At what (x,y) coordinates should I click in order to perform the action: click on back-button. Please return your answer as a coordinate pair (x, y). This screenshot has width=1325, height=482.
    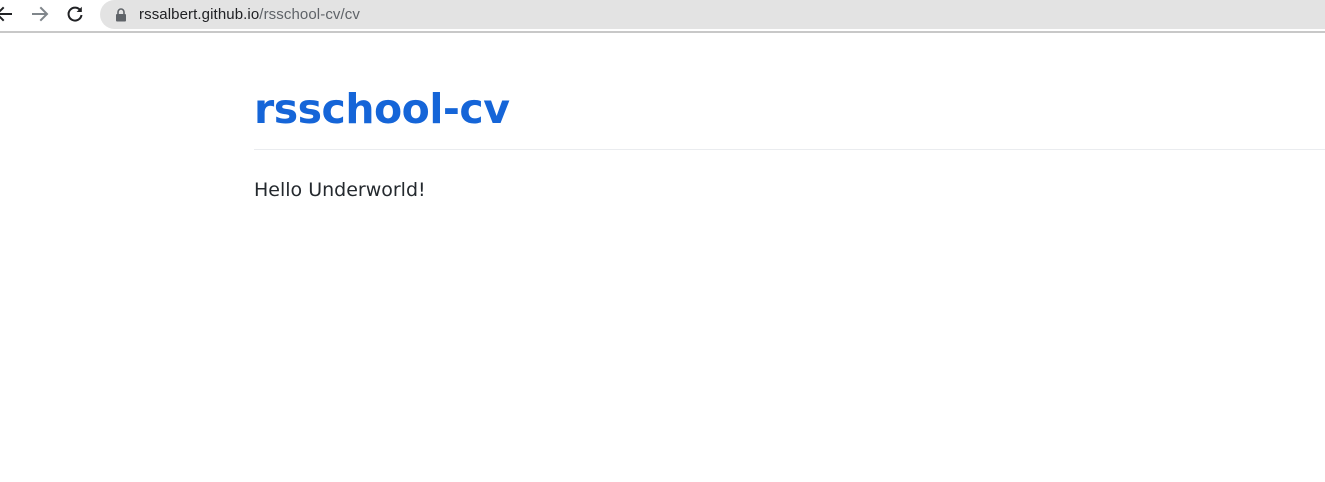
    Looking at the image, I should click on (8, 14).